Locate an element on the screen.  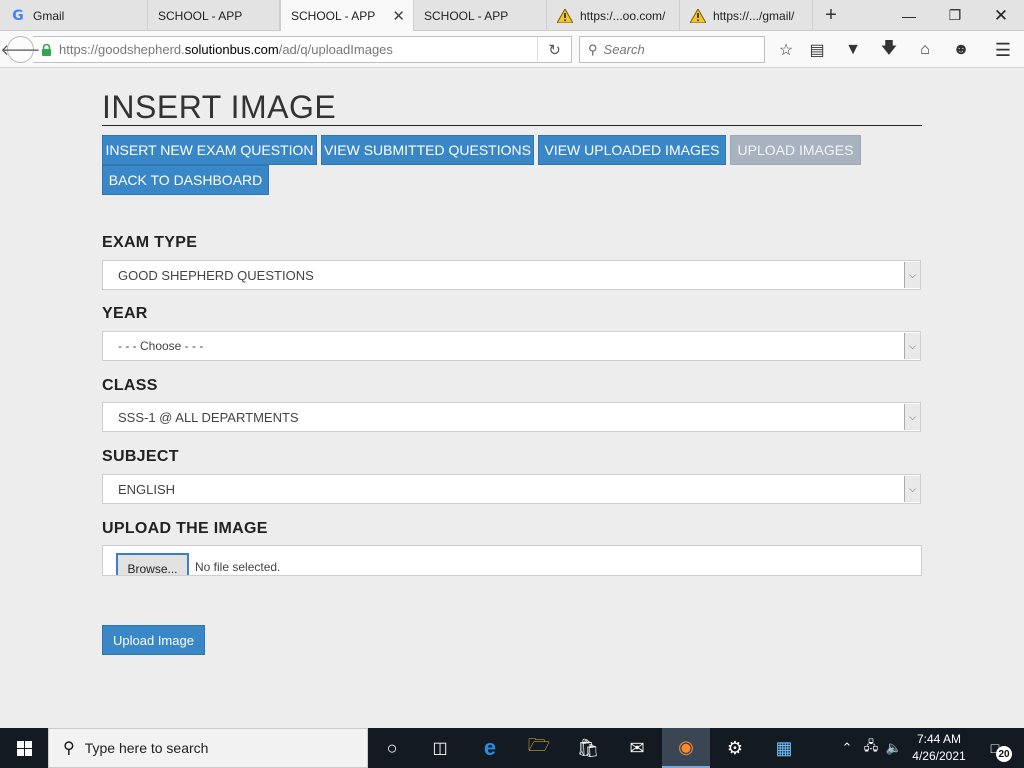
exam-type-select: GOOD SHEPHERD QUESTIONS ⌵ is located at coordinates (511, 275).